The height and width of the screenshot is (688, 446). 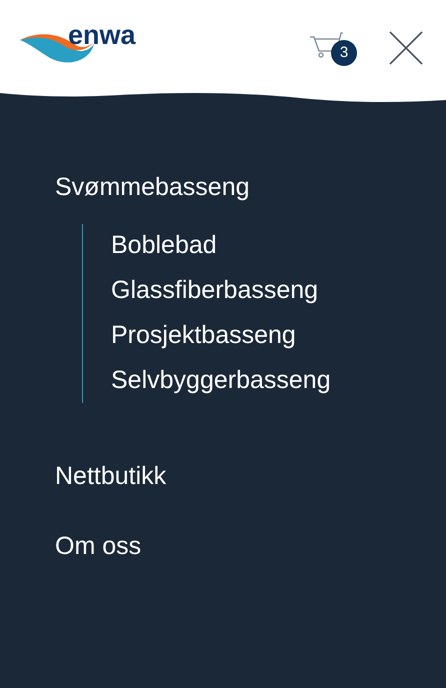 I want to click on menu-item: Nettbutikk, so click(x=110, y=476).